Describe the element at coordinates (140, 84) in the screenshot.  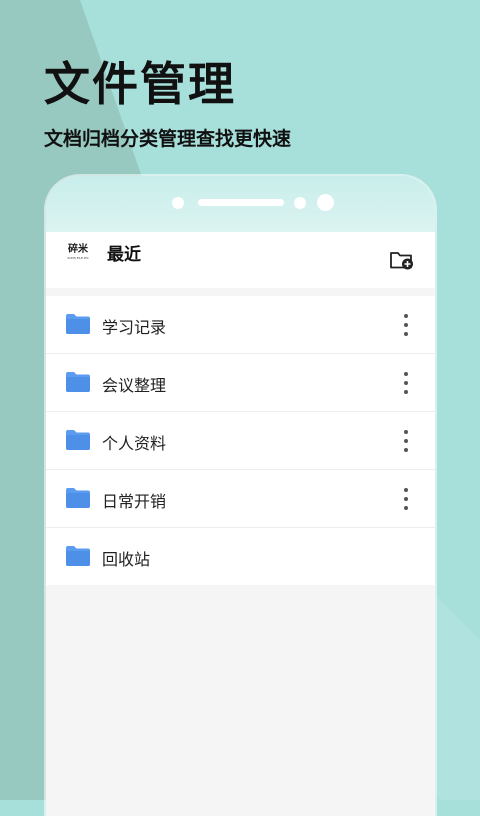
I see `promo-title: 文件管理` at that location.